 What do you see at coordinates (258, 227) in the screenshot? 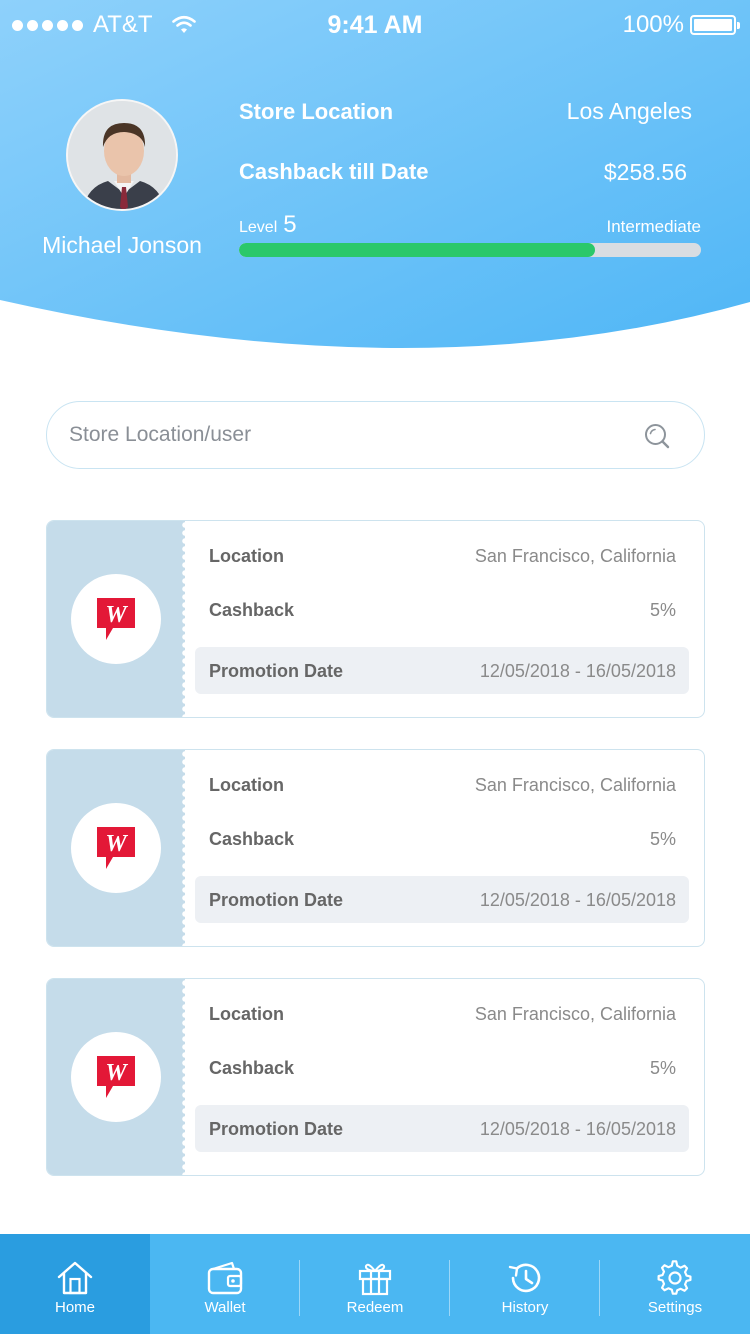
I see `level-label: Level` at bounding box center [258, 227].